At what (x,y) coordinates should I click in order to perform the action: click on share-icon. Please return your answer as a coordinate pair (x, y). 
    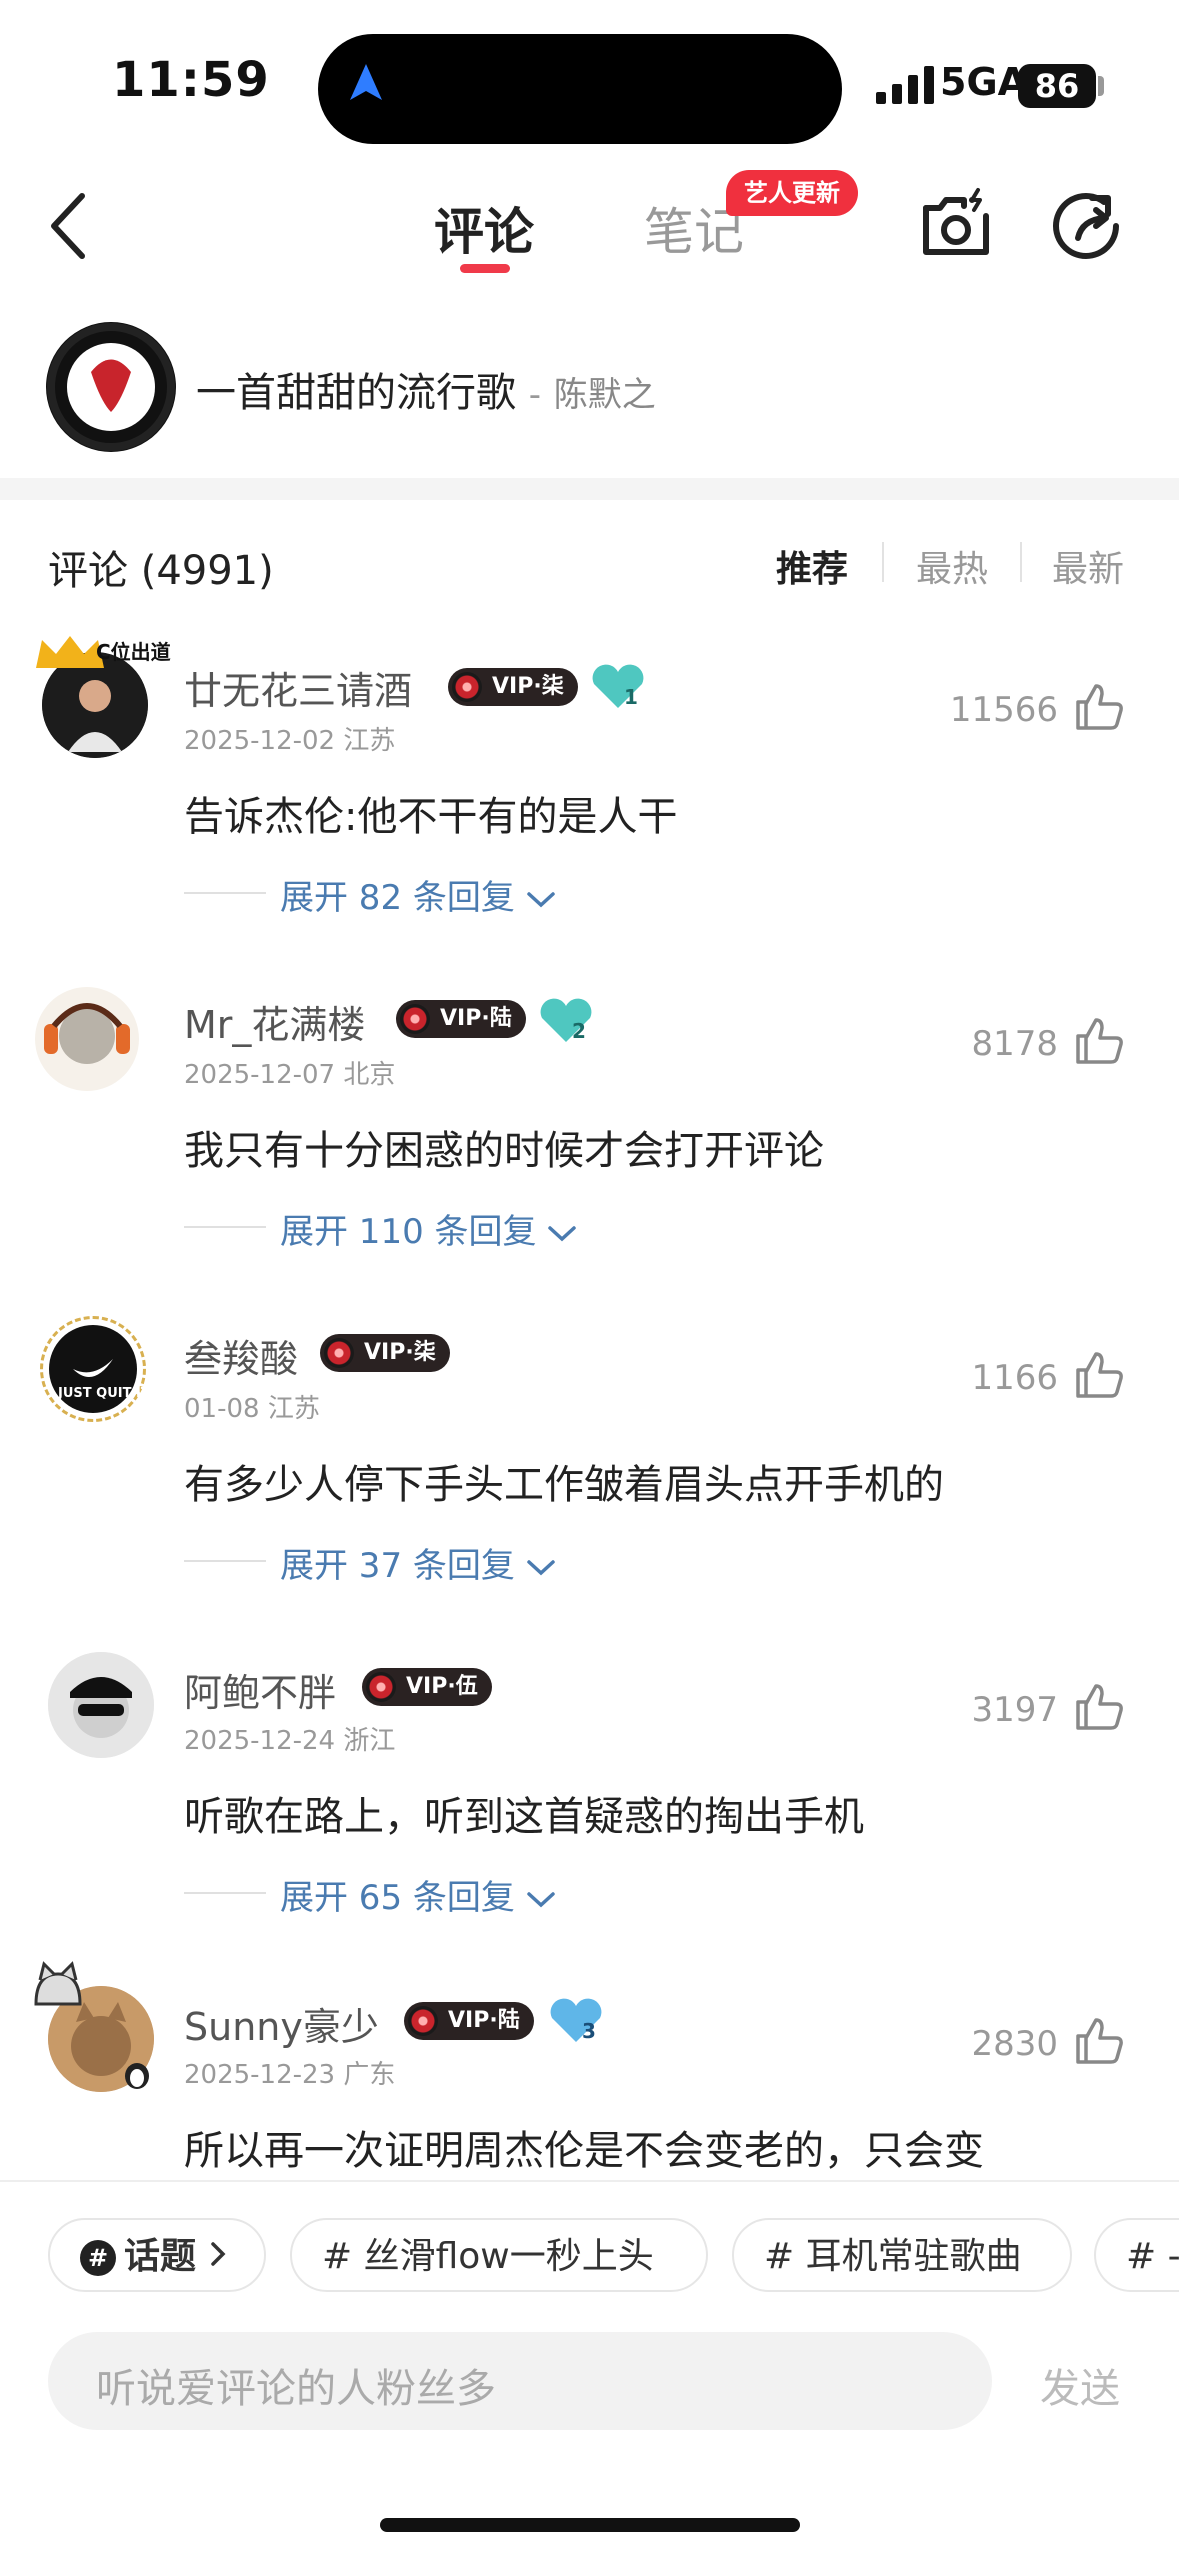
    Looking at the image, I should click on (1088, 226).